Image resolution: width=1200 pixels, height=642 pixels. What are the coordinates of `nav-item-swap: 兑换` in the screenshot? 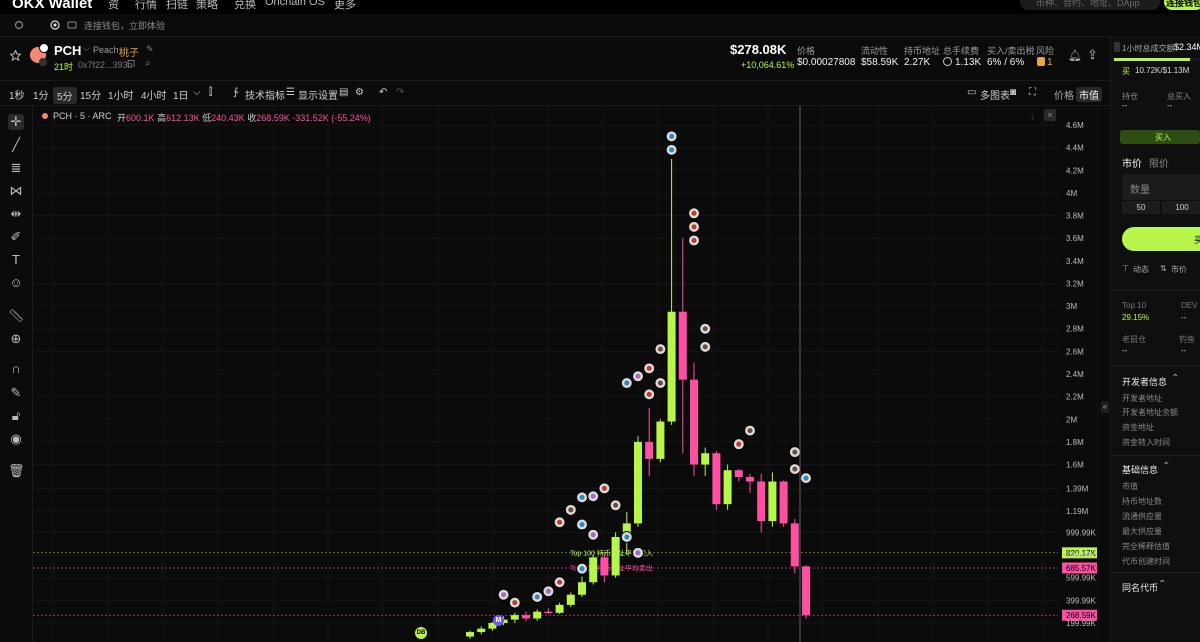 It's located at (245, 6).